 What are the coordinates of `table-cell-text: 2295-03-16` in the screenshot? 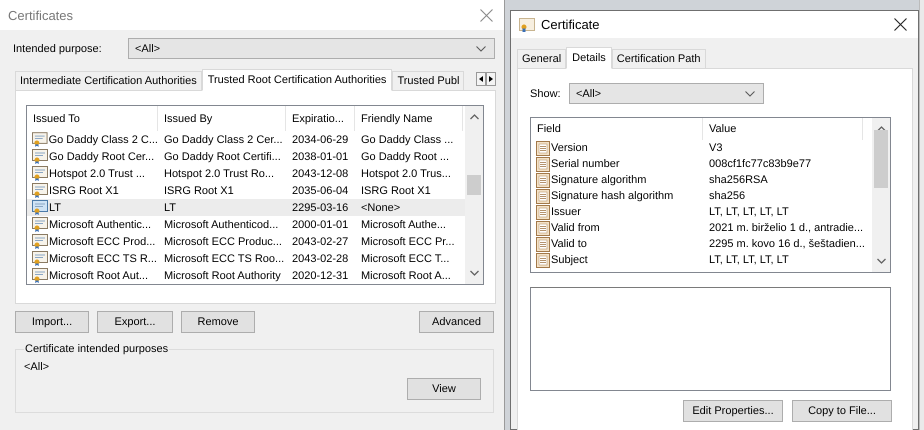 It's located at (320, 208).